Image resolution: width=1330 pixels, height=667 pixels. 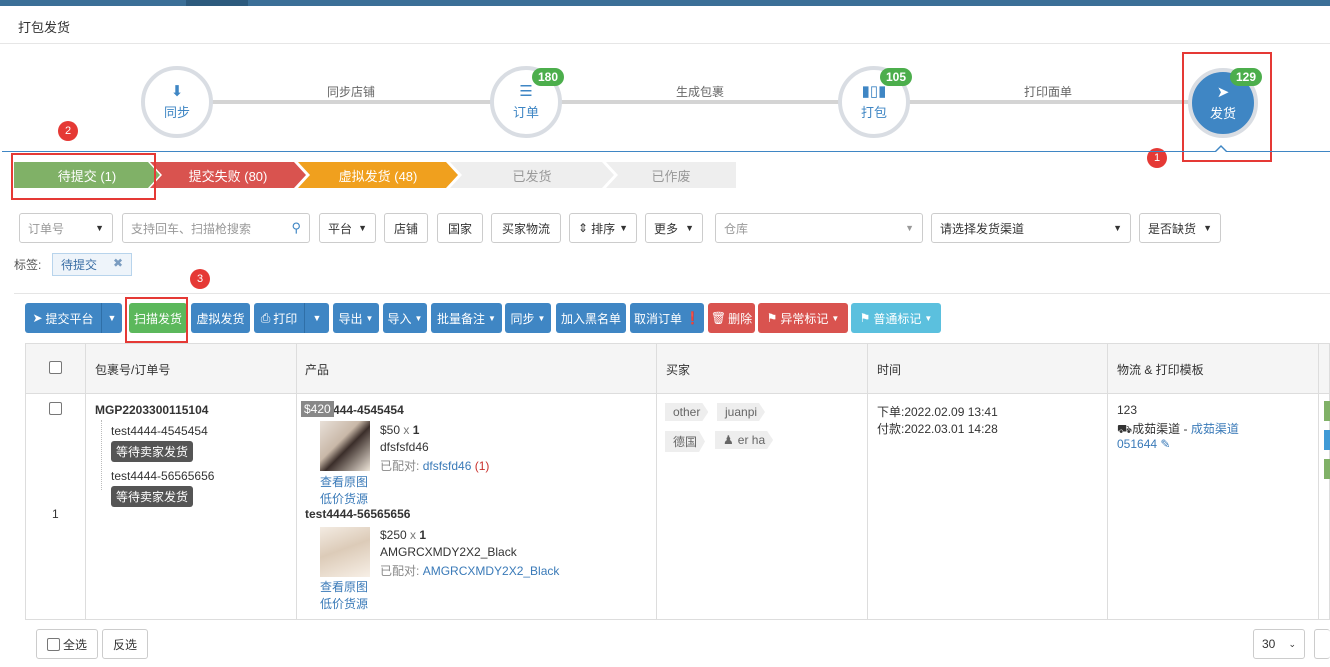 What do you see at coordinates (740, 318) in the screenshot?
I see `delete-label: 删除` at bounding box center [740, 318].